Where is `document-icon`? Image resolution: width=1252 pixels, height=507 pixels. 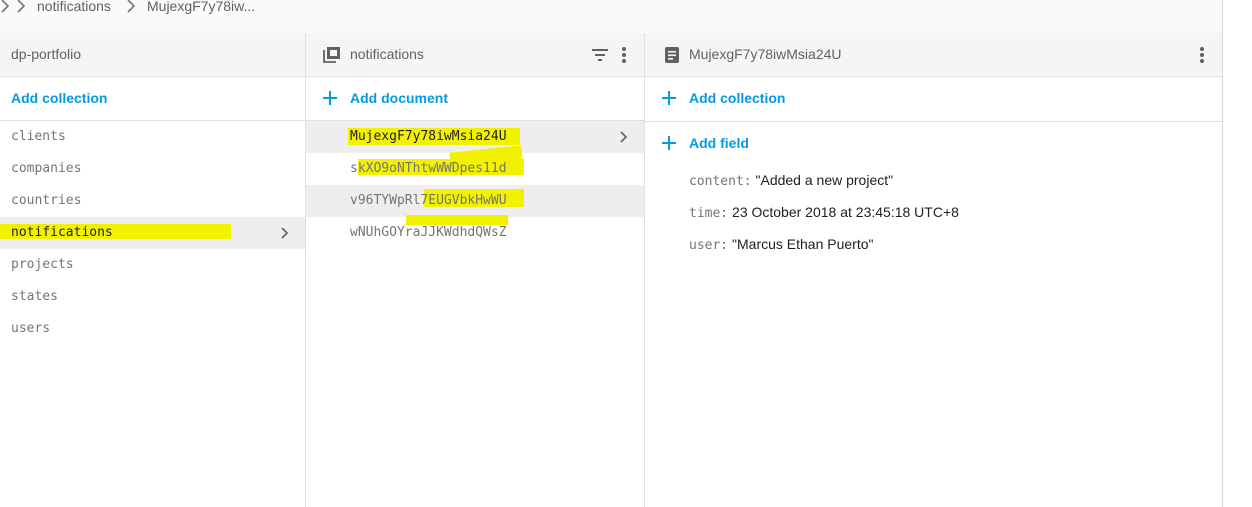 document-icon is located at coordinates (672, 55).